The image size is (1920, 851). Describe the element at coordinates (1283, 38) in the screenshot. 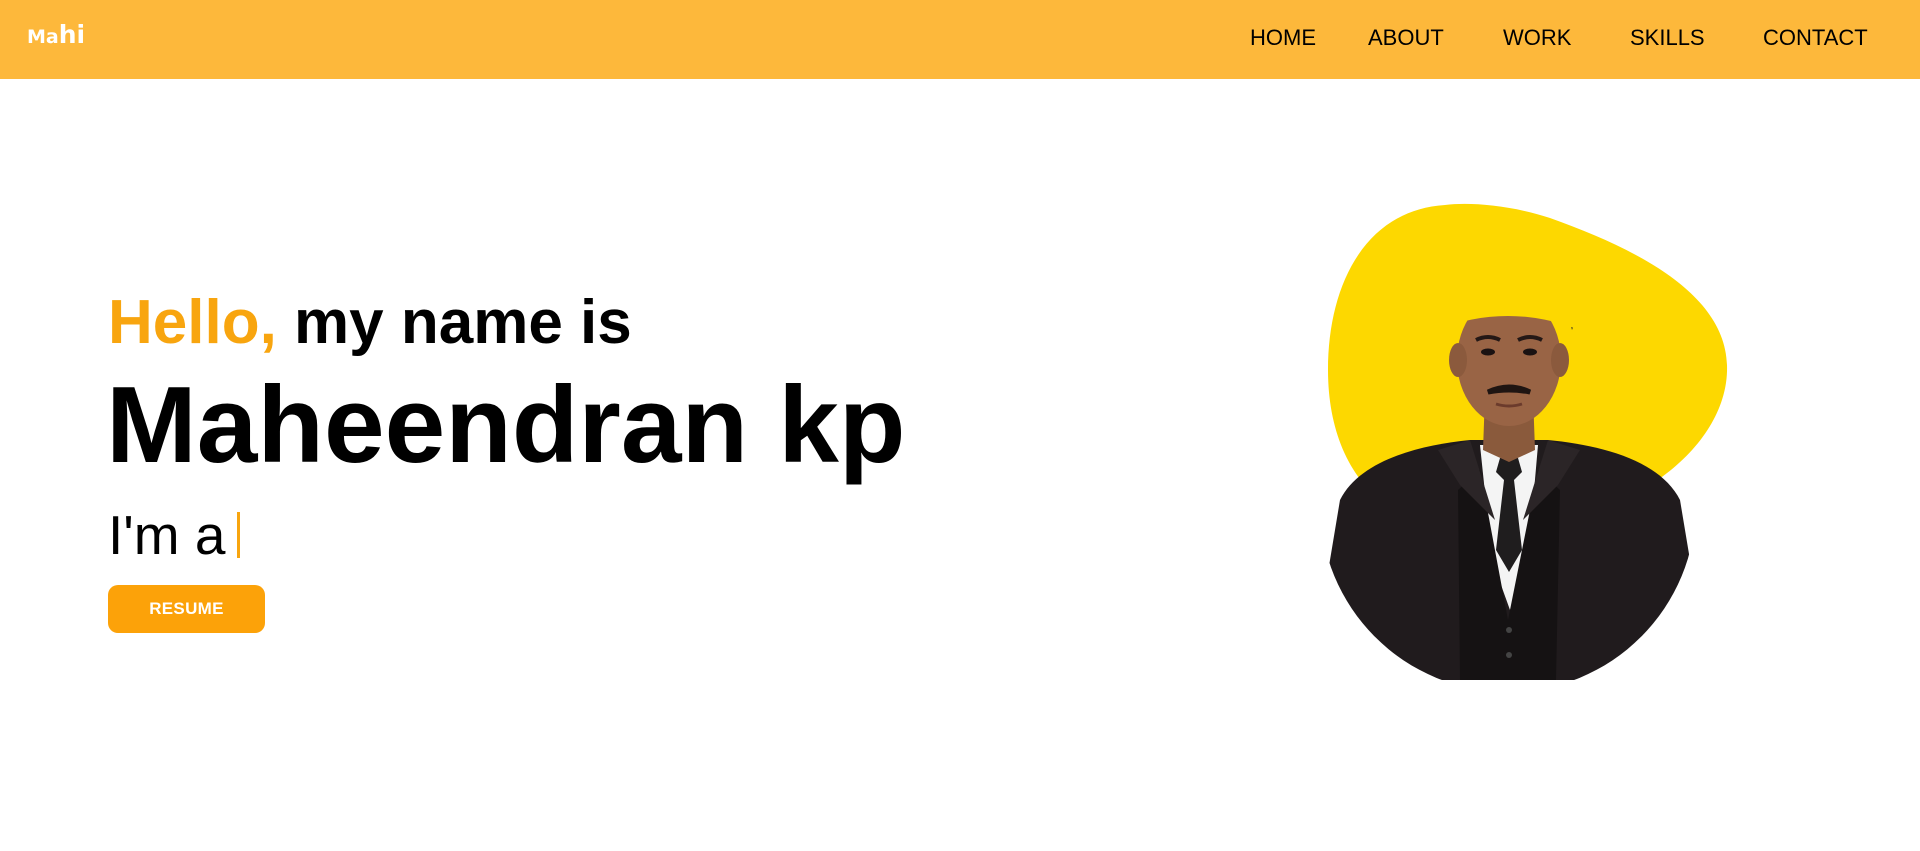

I see `nav-link-home: HOME` at that location.